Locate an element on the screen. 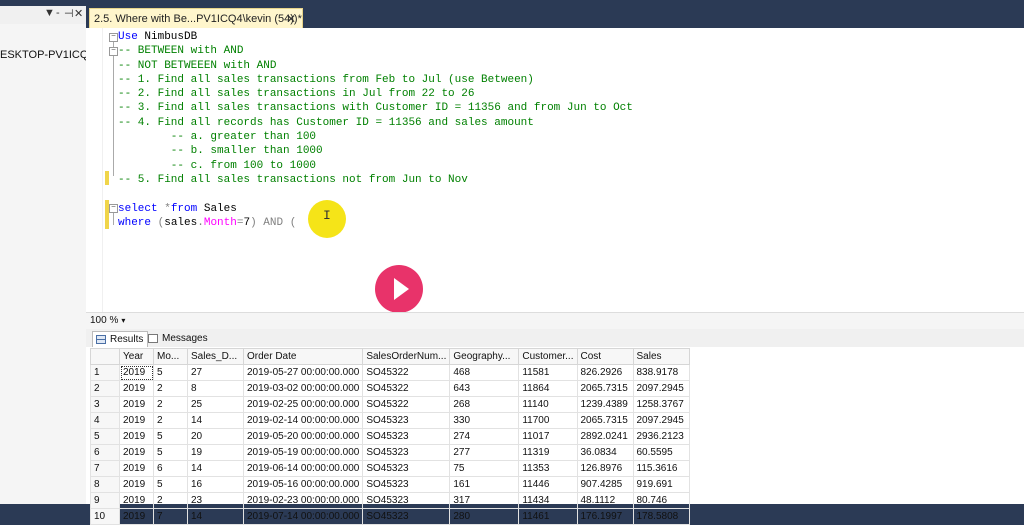 This screenshot has width=1024, height=525. tab-messages: Messages is located at coordinates (178, 338).